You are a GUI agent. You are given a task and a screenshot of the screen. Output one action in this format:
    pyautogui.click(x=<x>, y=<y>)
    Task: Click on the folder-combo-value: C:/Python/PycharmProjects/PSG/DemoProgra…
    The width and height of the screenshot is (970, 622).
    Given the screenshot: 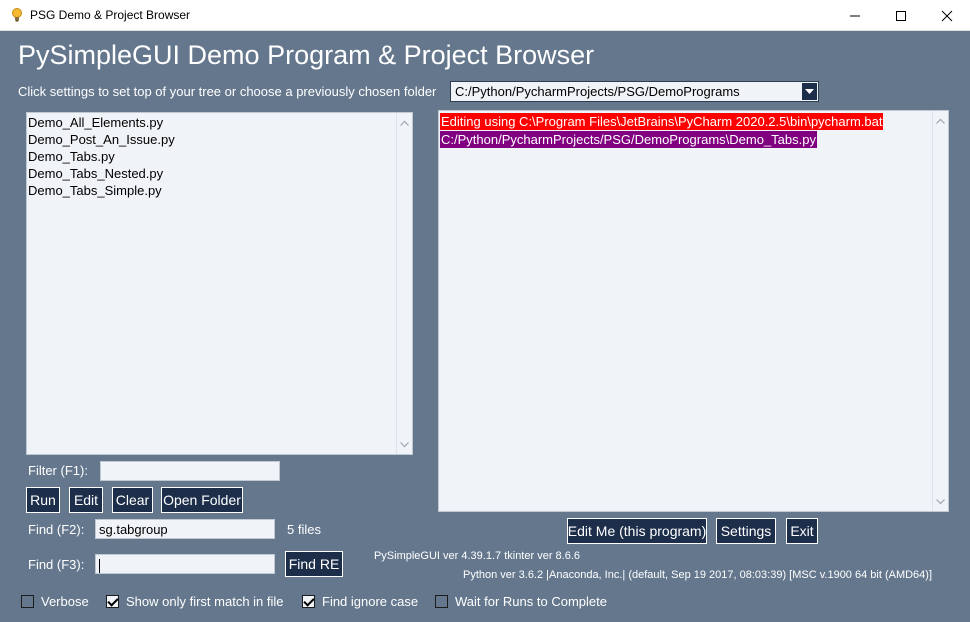 What is the action you would take?
    pyautogui.click(x=597, y=91)
    